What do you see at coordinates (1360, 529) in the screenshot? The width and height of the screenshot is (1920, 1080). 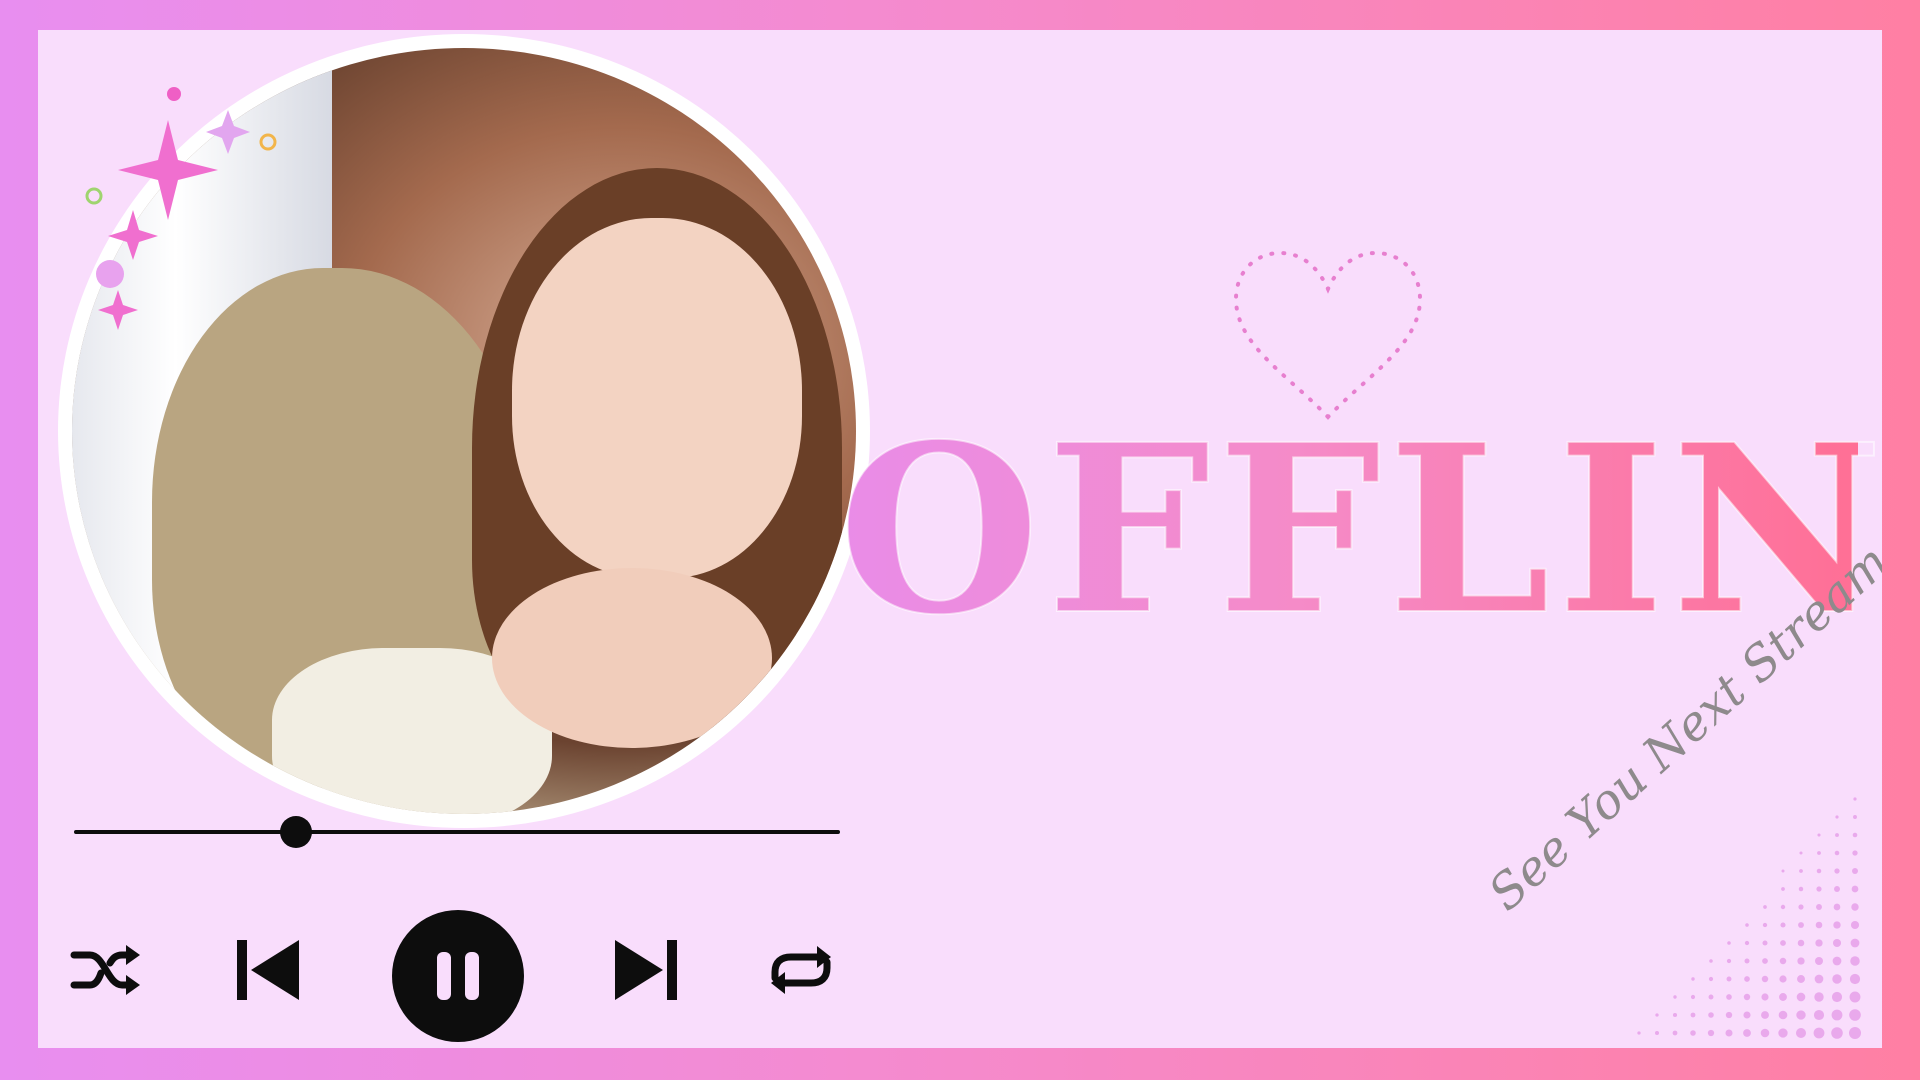 I see `offline-title: OFFLINE` at bounding box center [1360, 529].